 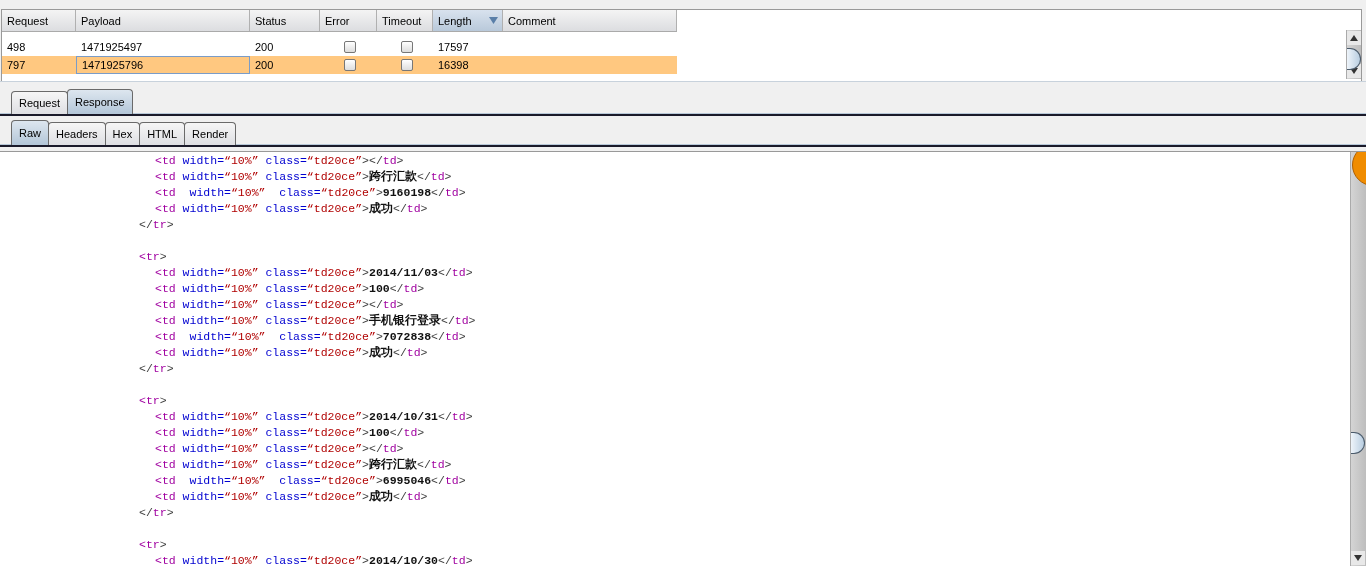 What do you see at coordinates (453, 47) in the screenshot?
I see `table-cell-text: 17597` at bounding box center [453, 47].